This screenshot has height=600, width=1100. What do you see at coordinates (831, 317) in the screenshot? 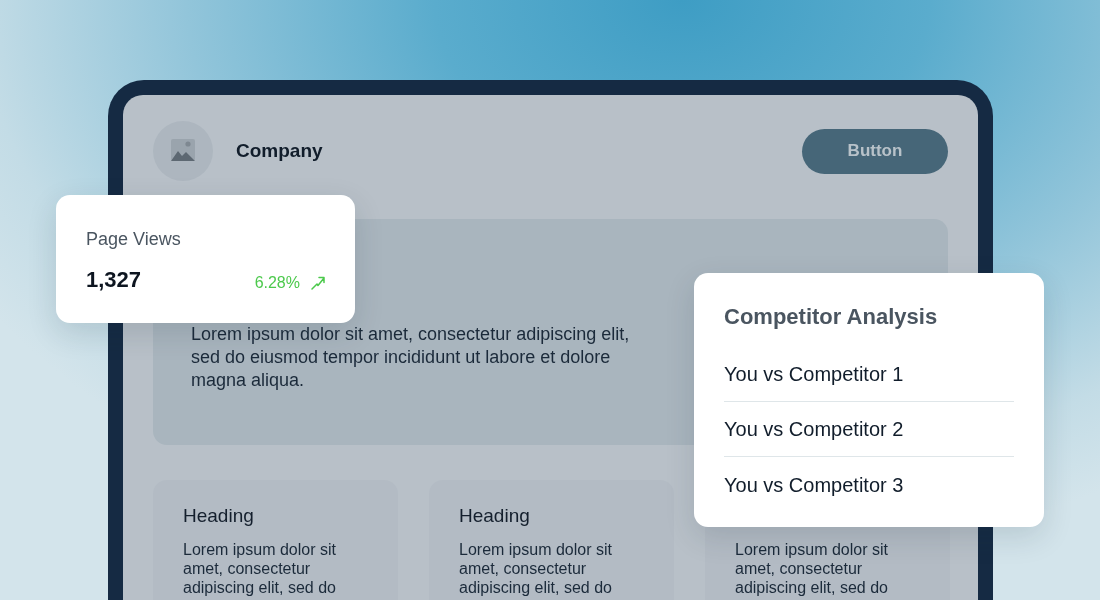
I see `competitor-title: Competitor Analysis` at bounding box center [831, 317].